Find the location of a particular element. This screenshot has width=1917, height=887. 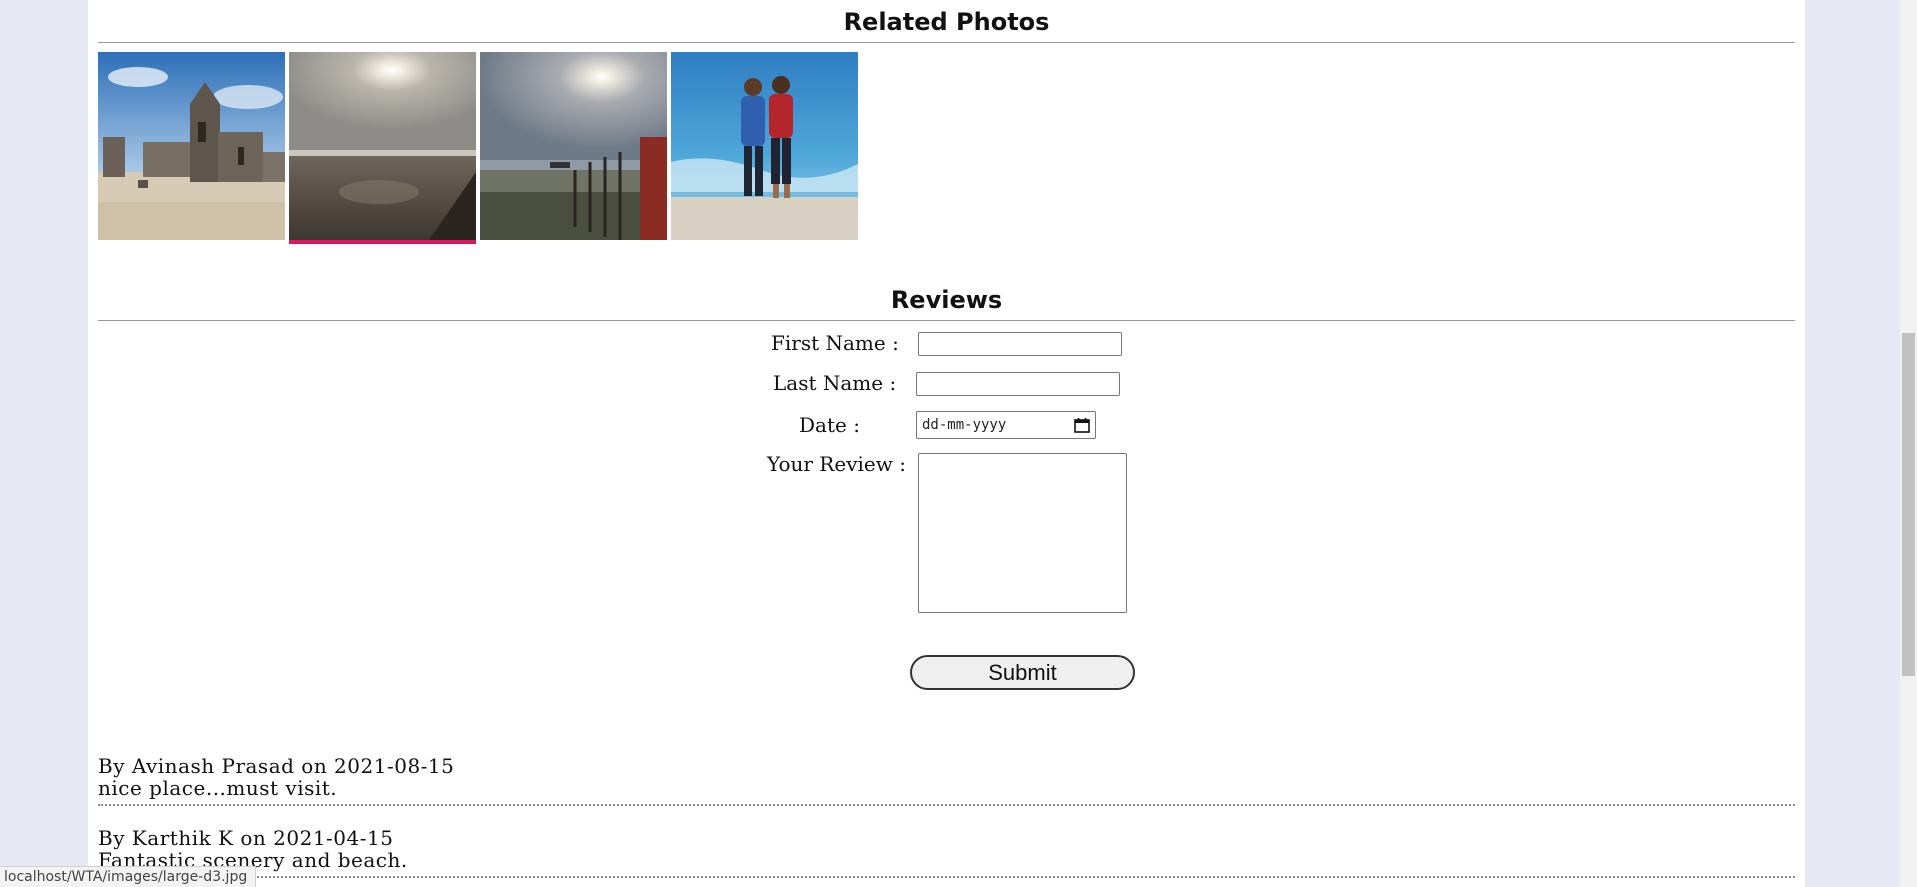

related-photos-heading: Related Photos is located at coordinates (946, 25).